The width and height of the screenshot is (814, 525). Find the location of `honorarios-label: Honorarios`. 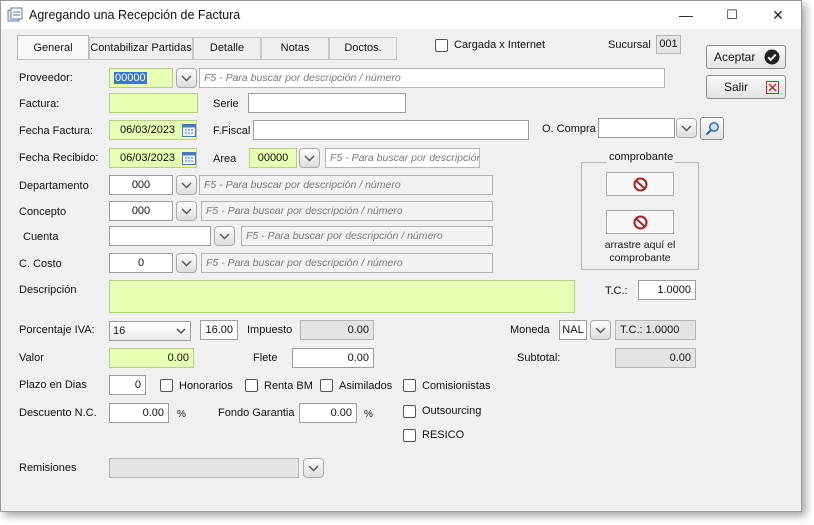

honorarios-label: Honorarios is located at coordinates (206, 386).